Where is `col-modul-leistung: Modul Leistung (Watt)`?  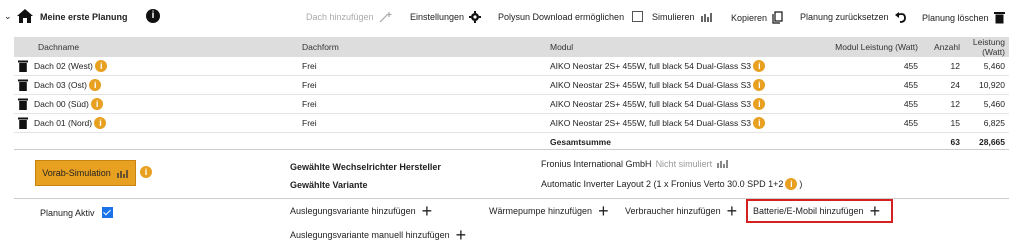
col-modul-leistung: Modul Leistung (Watt) is located at coordinates (858, 47).